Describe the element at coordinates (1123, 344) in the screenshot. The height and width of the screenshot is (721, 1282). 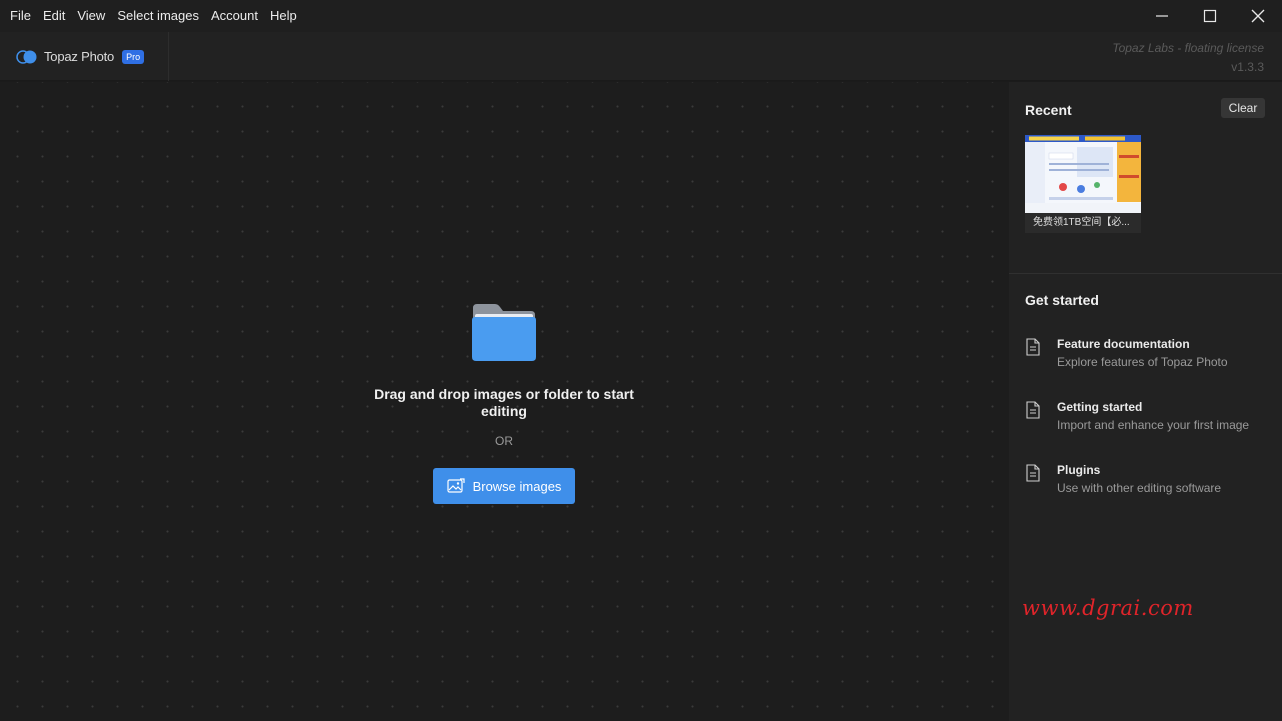
I see `link-title: Feature documentation` at that location.